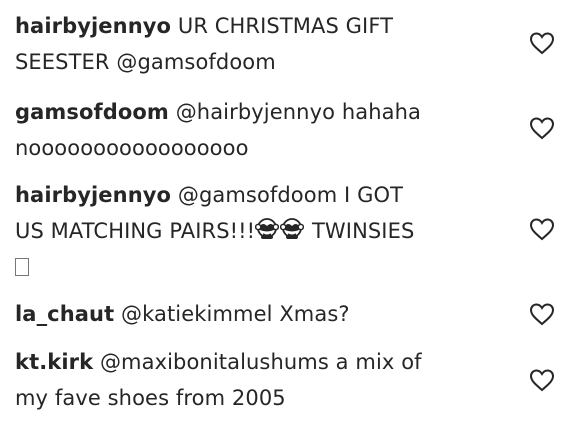 This screenshot has height=430, width=582. What do you see at coordinates (92, 112) in the screenshot?
I see `comment-username: gamsofdoom` at bounding box center [92, 112].